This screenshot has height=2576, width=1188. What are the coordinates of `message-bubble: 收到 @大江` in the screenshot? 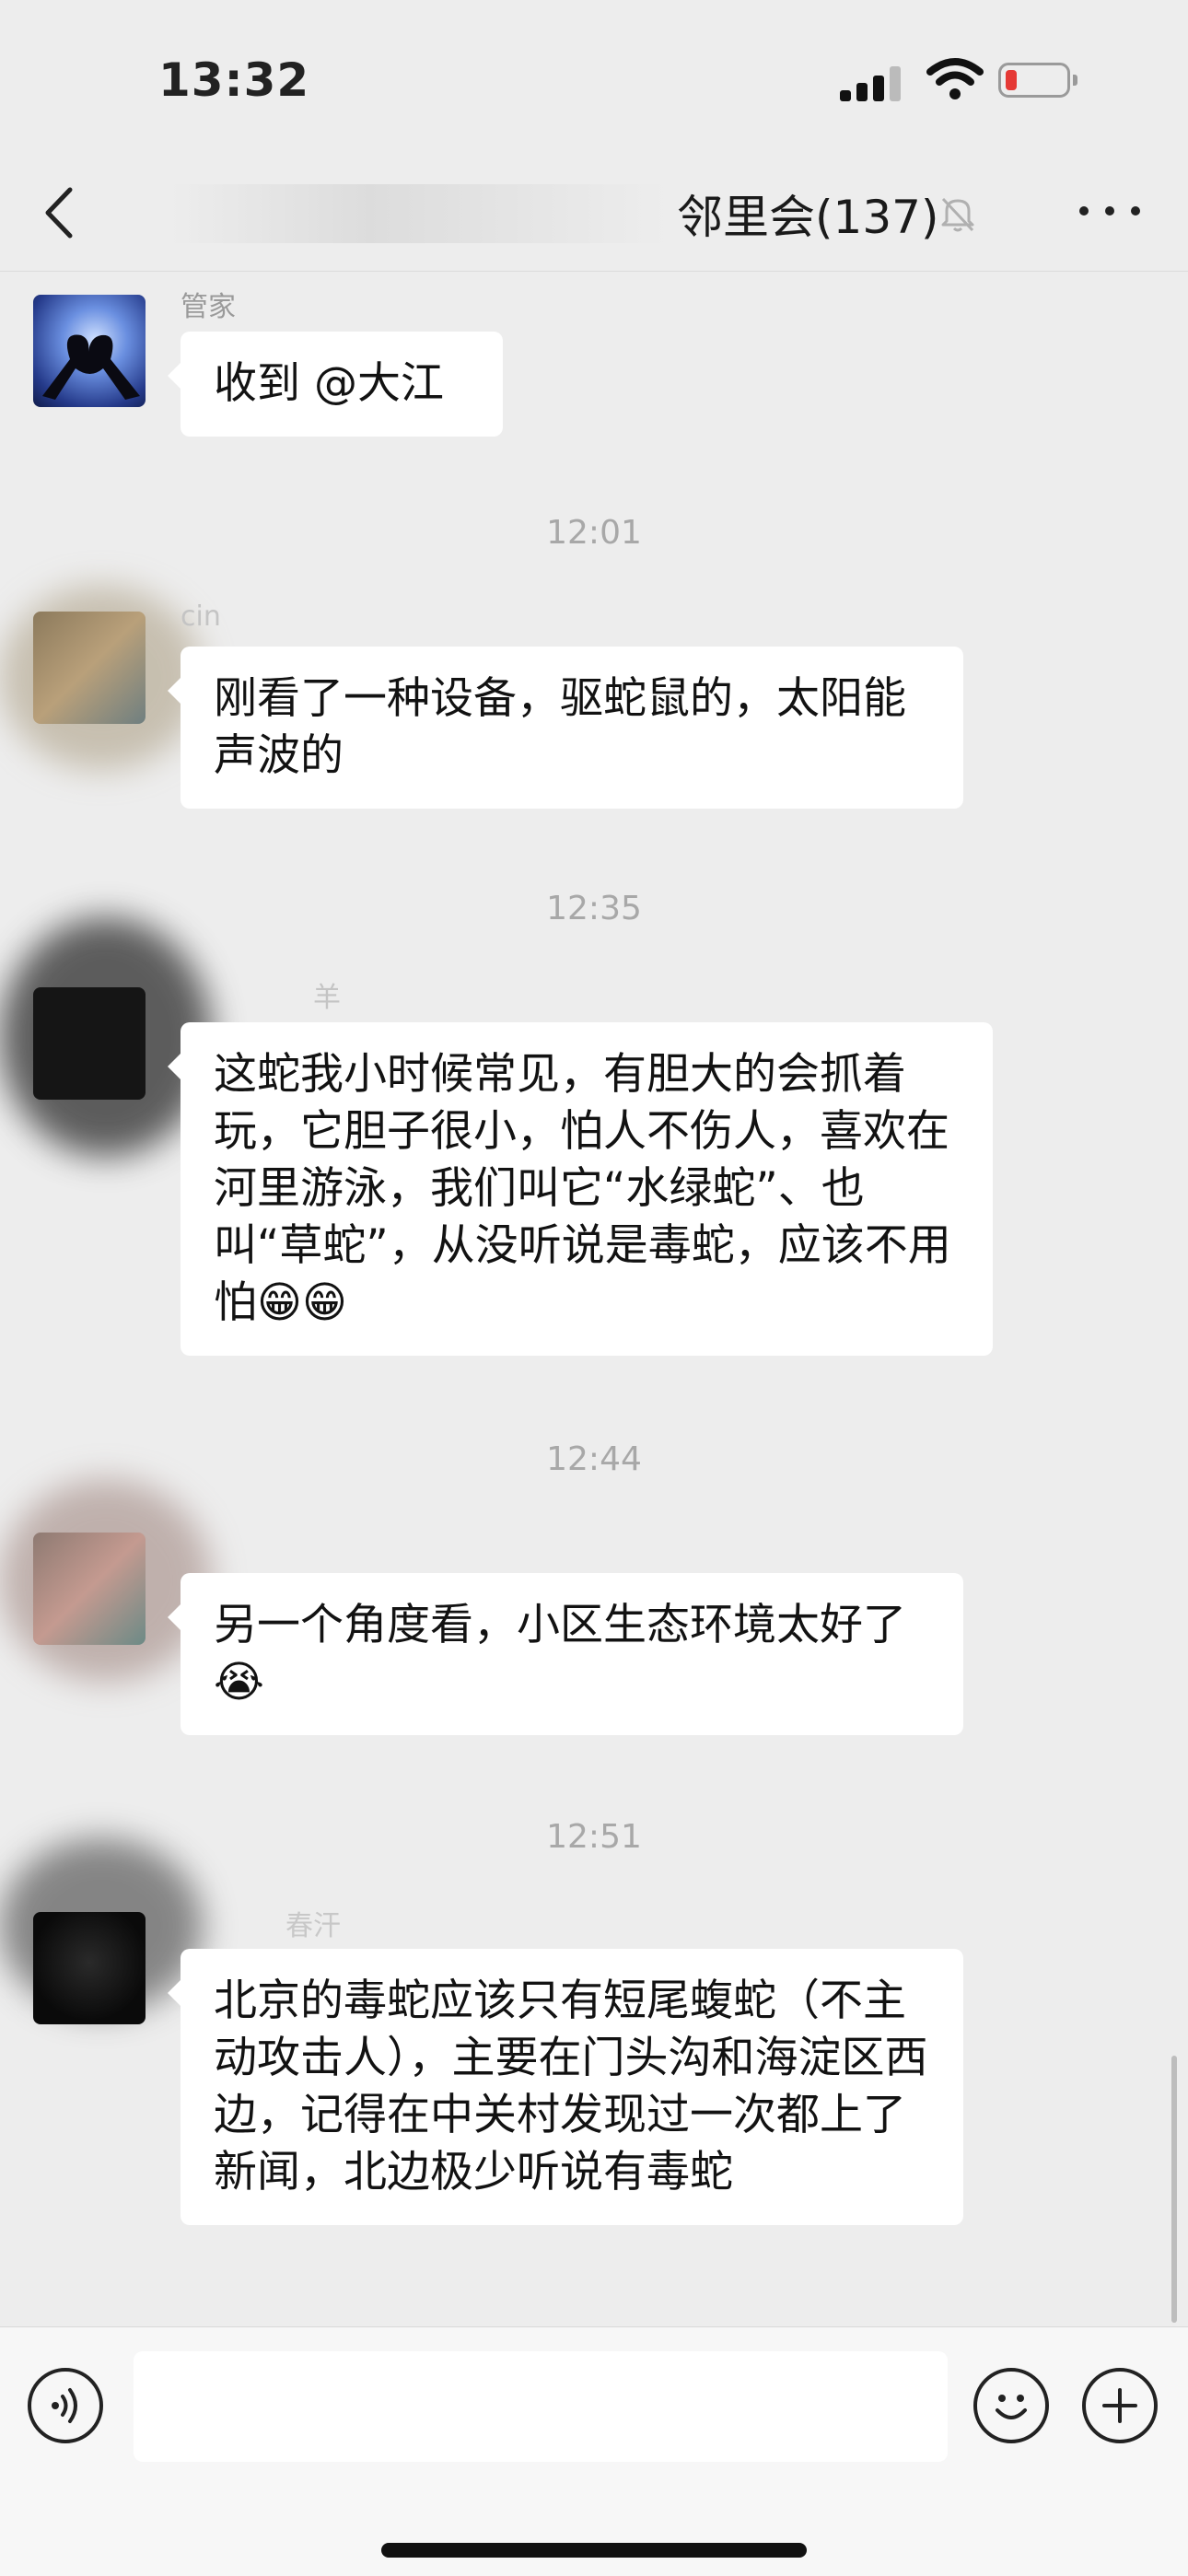 It's located at (335, 384).